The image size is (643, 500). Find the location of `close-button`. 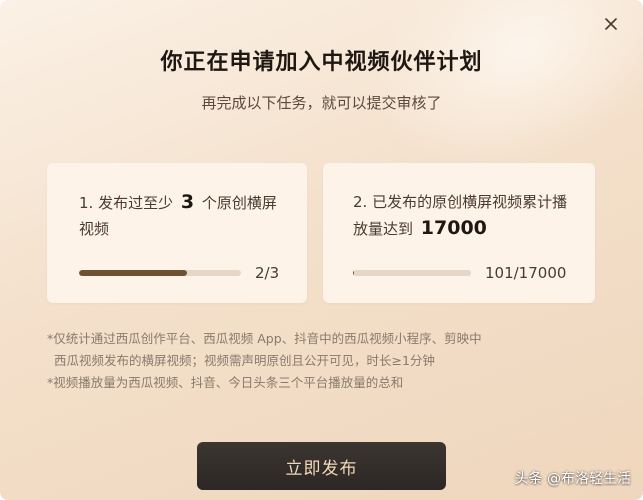

close-button is located at coordinates (611, 24).